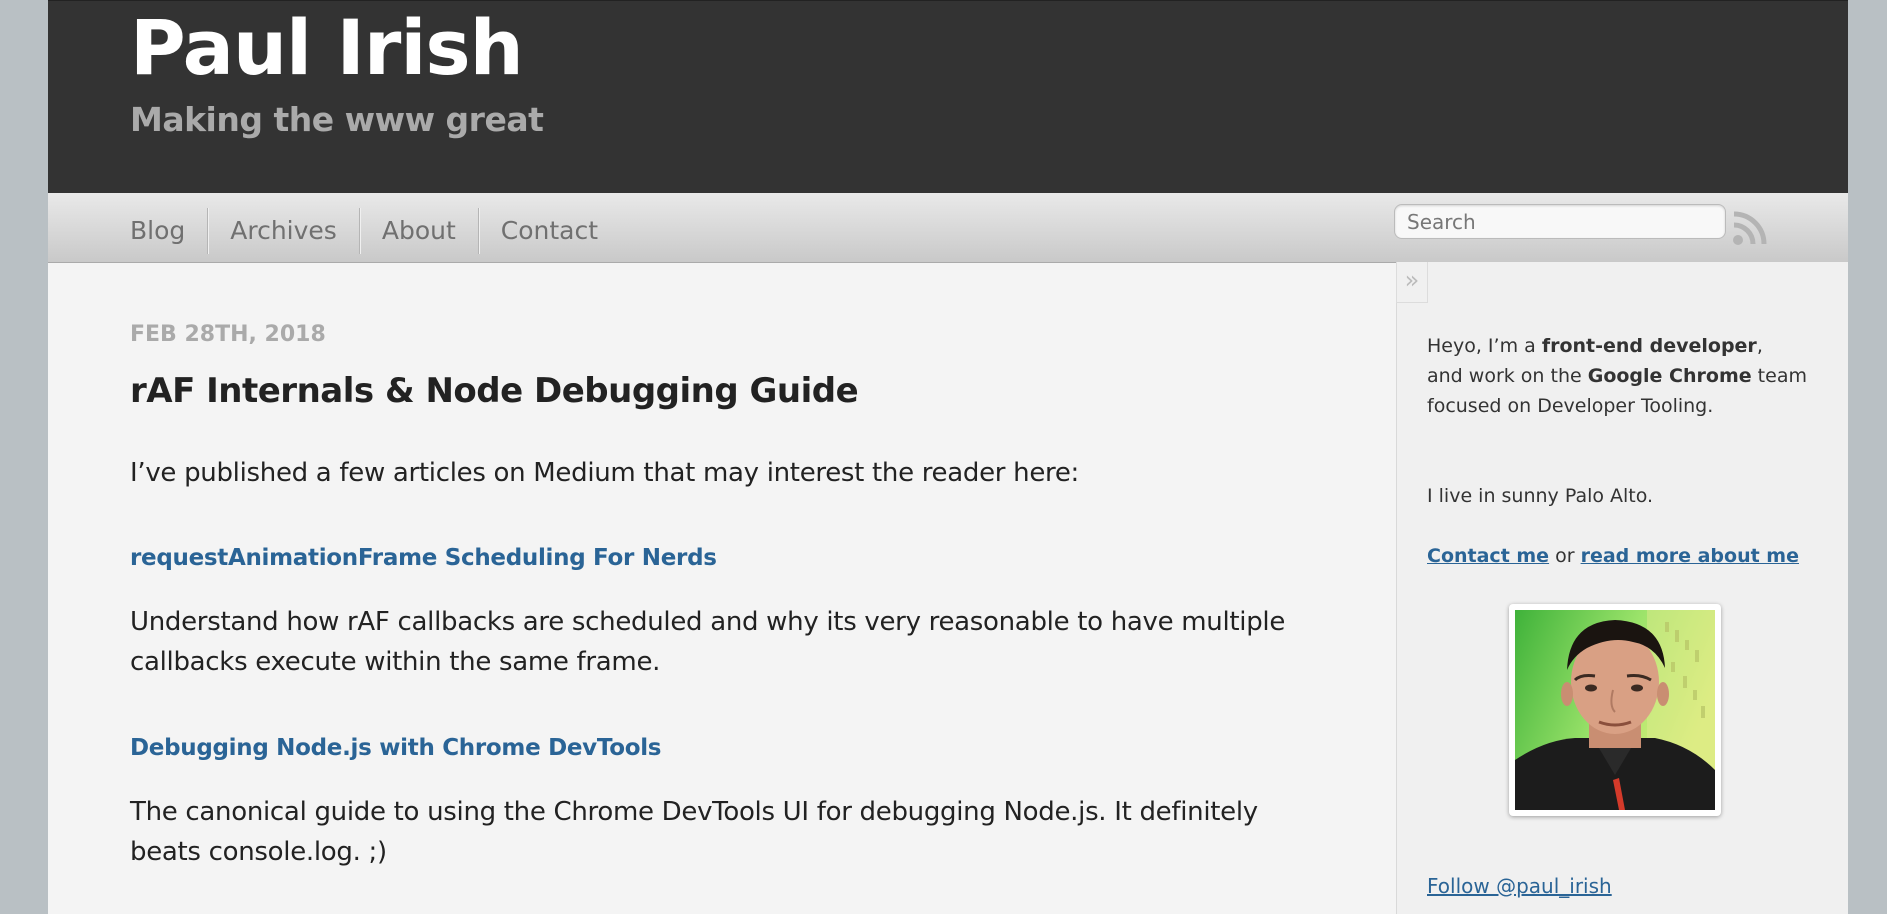 This screenshot has height=914, width=1887. What do you see at coordinates (1690, 556) in the screenshot?
I see `read-more-about-me-link: read more about me` at bounding box center [1690, 556].